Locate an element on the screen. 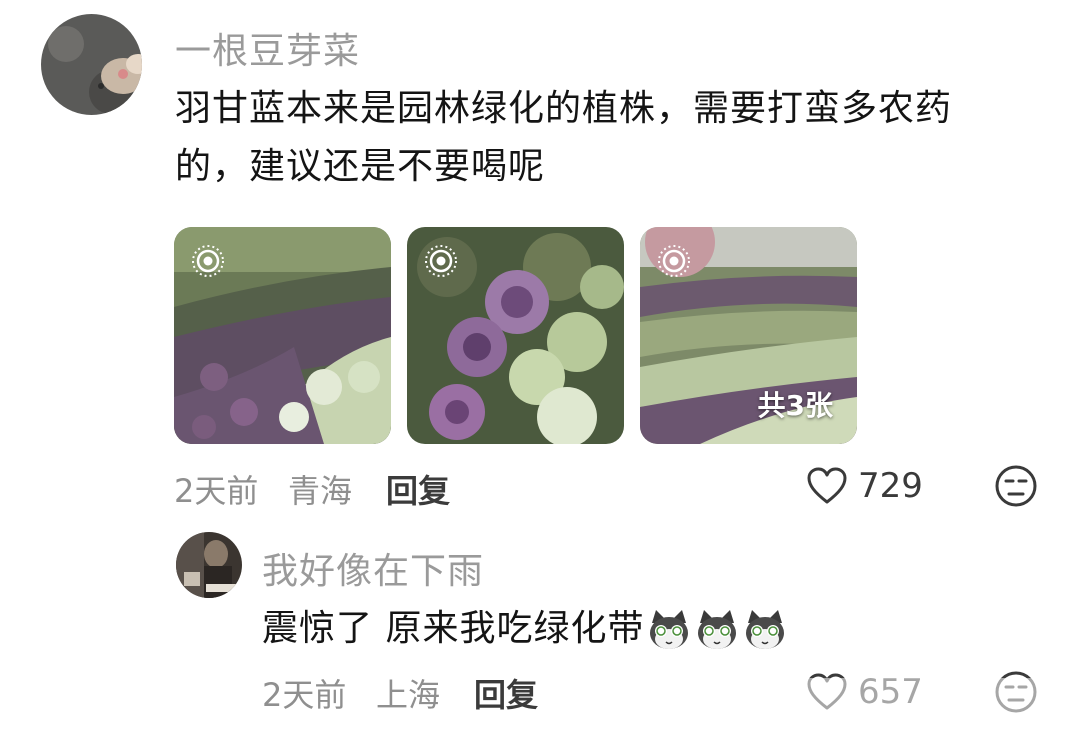  emoji-group is located at coordinates (716, 628).